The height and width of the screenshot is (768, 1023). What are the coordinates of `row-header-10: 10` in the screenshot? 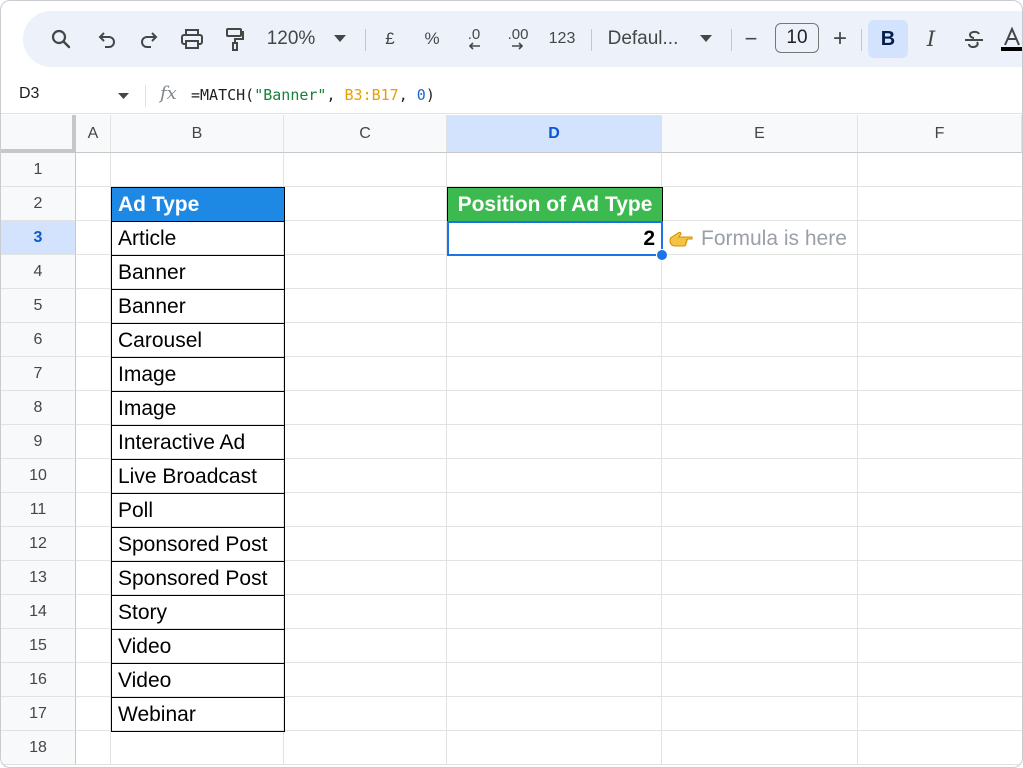 It's located at (38, 476).